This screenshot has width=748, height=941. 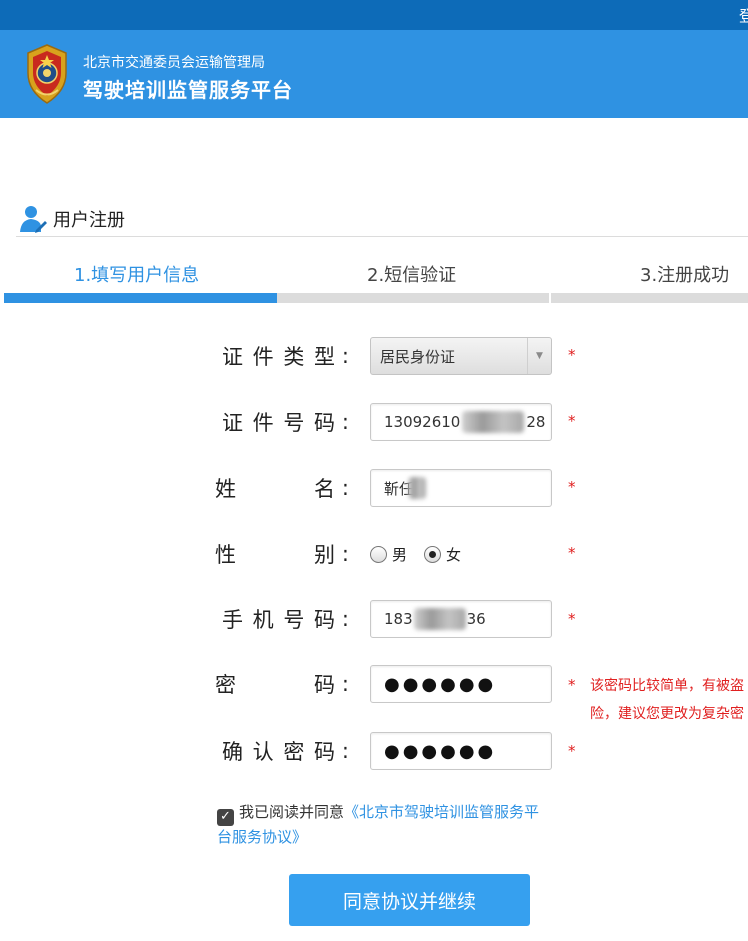 I want to click on agreement-row: ✓ 我已阅读并同意《北京市驾驶培训监管服务平台服务协议》, so click(x=382, y=824).